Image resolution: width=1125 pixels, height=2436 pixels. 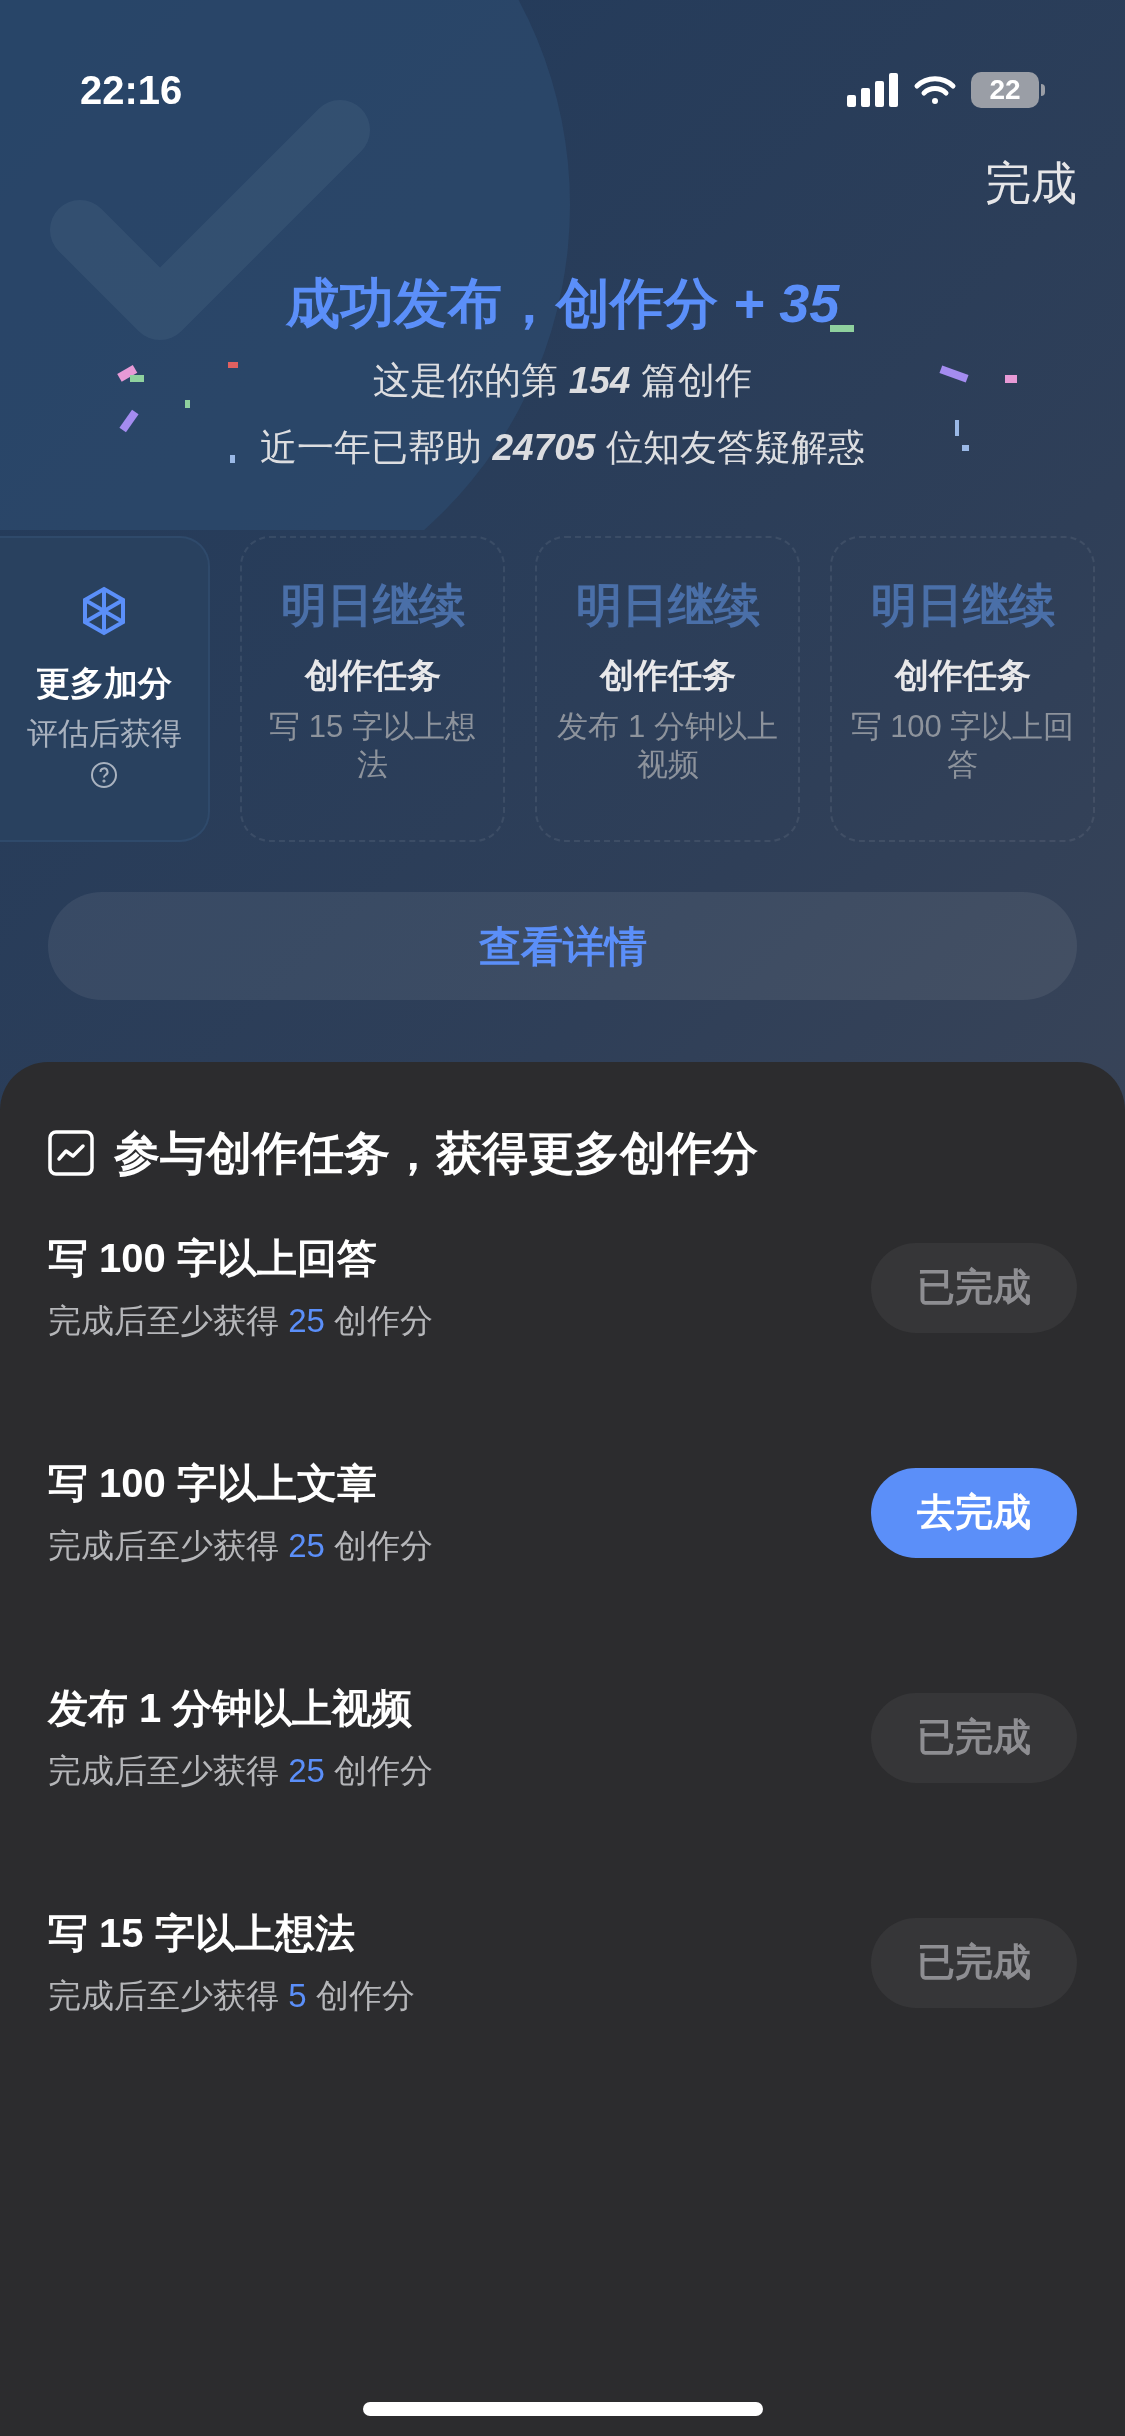 What do you see at coordinates (202, 1933) in the screenshot?
I see `task-title: 写 15 字以上想法` at bounding box center [202, 1933].